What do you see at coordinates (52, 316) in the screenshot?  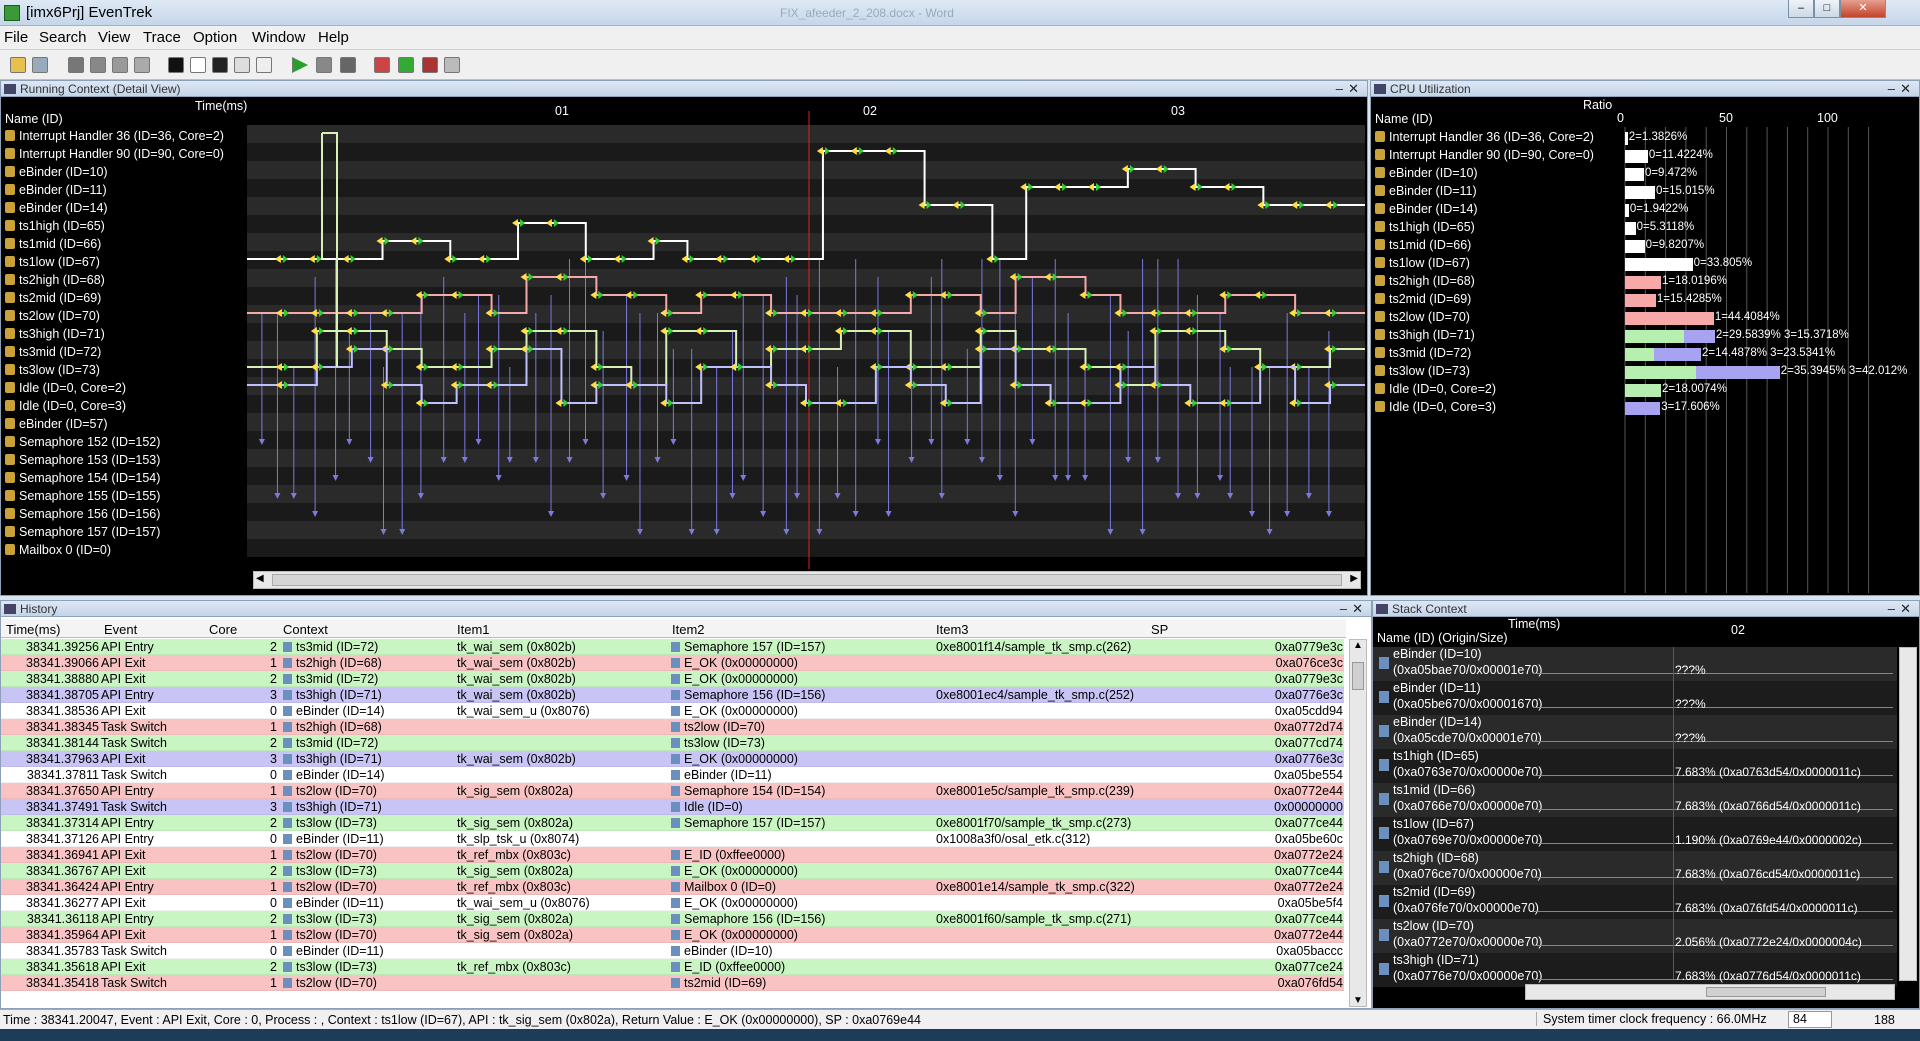 I see `task-row-label: ts2low (ID=70)` at bounding box center [52, 316].